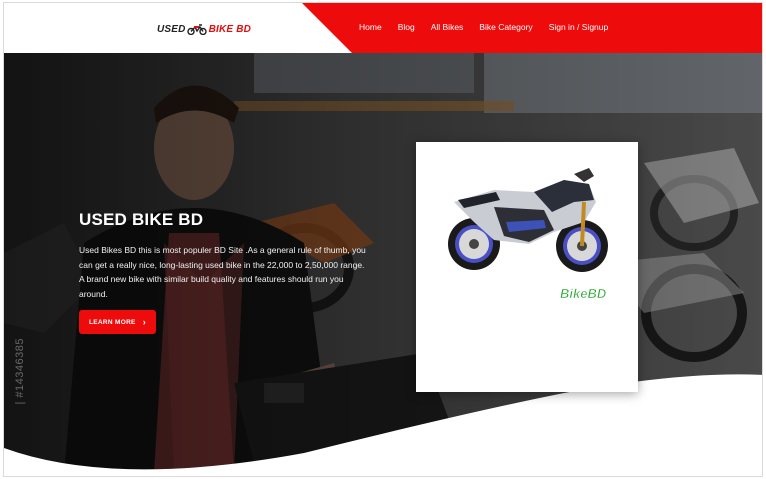 The height and width of the screenshot is (479, 766). What do you see at coordinates (144, 322) in the screenshot?
I see `chevron-right-icon: ›` at bounding box center [144, 322].